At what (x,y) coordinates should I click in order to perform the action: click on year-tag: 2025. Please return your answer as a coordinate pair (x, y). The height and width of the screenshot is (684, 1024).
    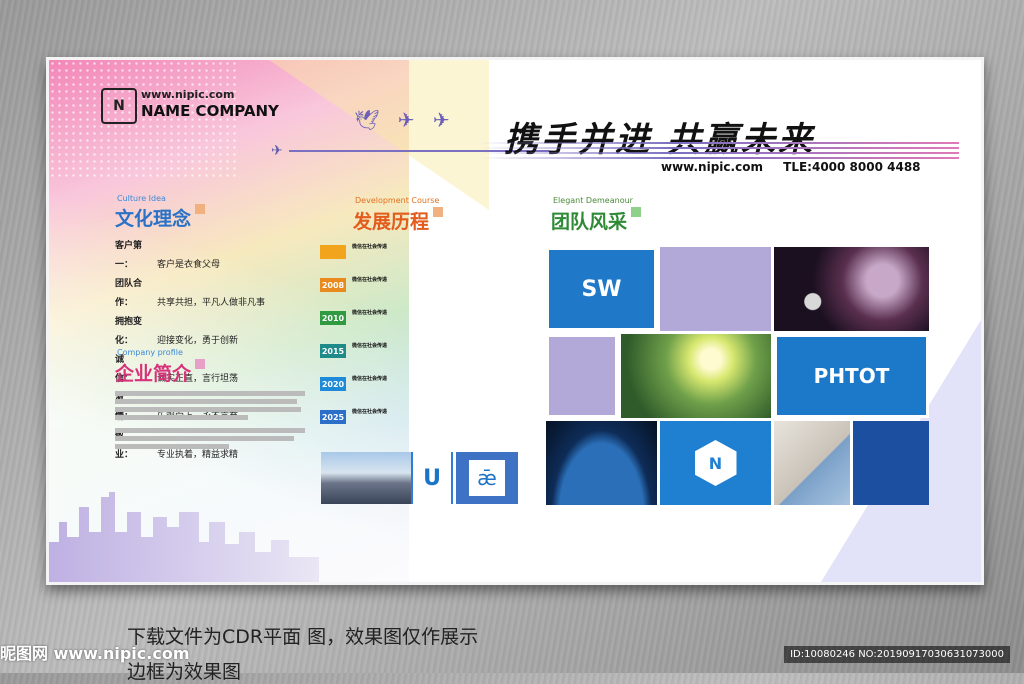
    Looking at the image, I should click on (333, 417).